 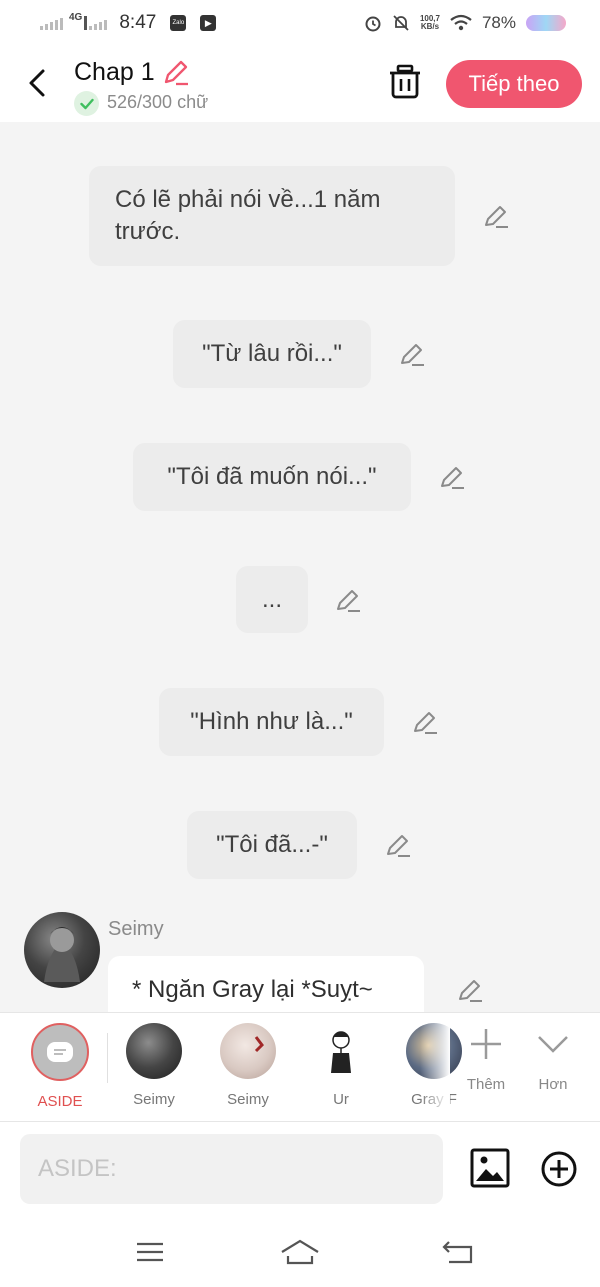 I want to click on message-text: "Tôi đã muốn nói...", so click(x=272, y=476).